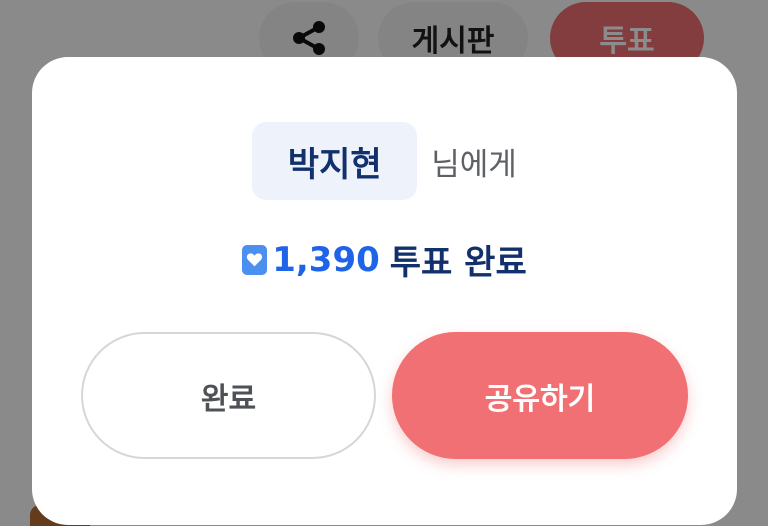 The height and width of the screenshot is (526, 768). What do you see at coordinates (255, 259) in the screenshot?
I see `heart-badge-icon` at bounding box center [255, 259].